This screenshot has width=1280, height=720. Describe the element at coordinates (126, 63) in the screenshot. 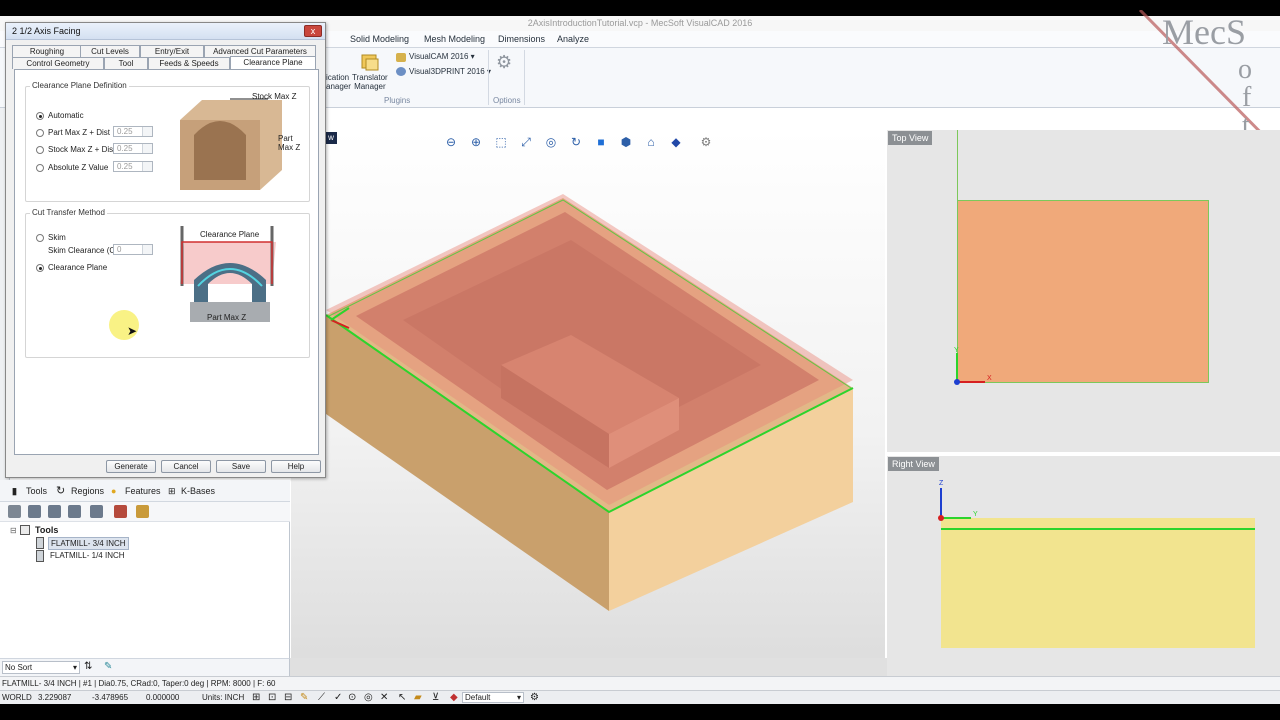

I see `tab-tool: Tool` at that location.